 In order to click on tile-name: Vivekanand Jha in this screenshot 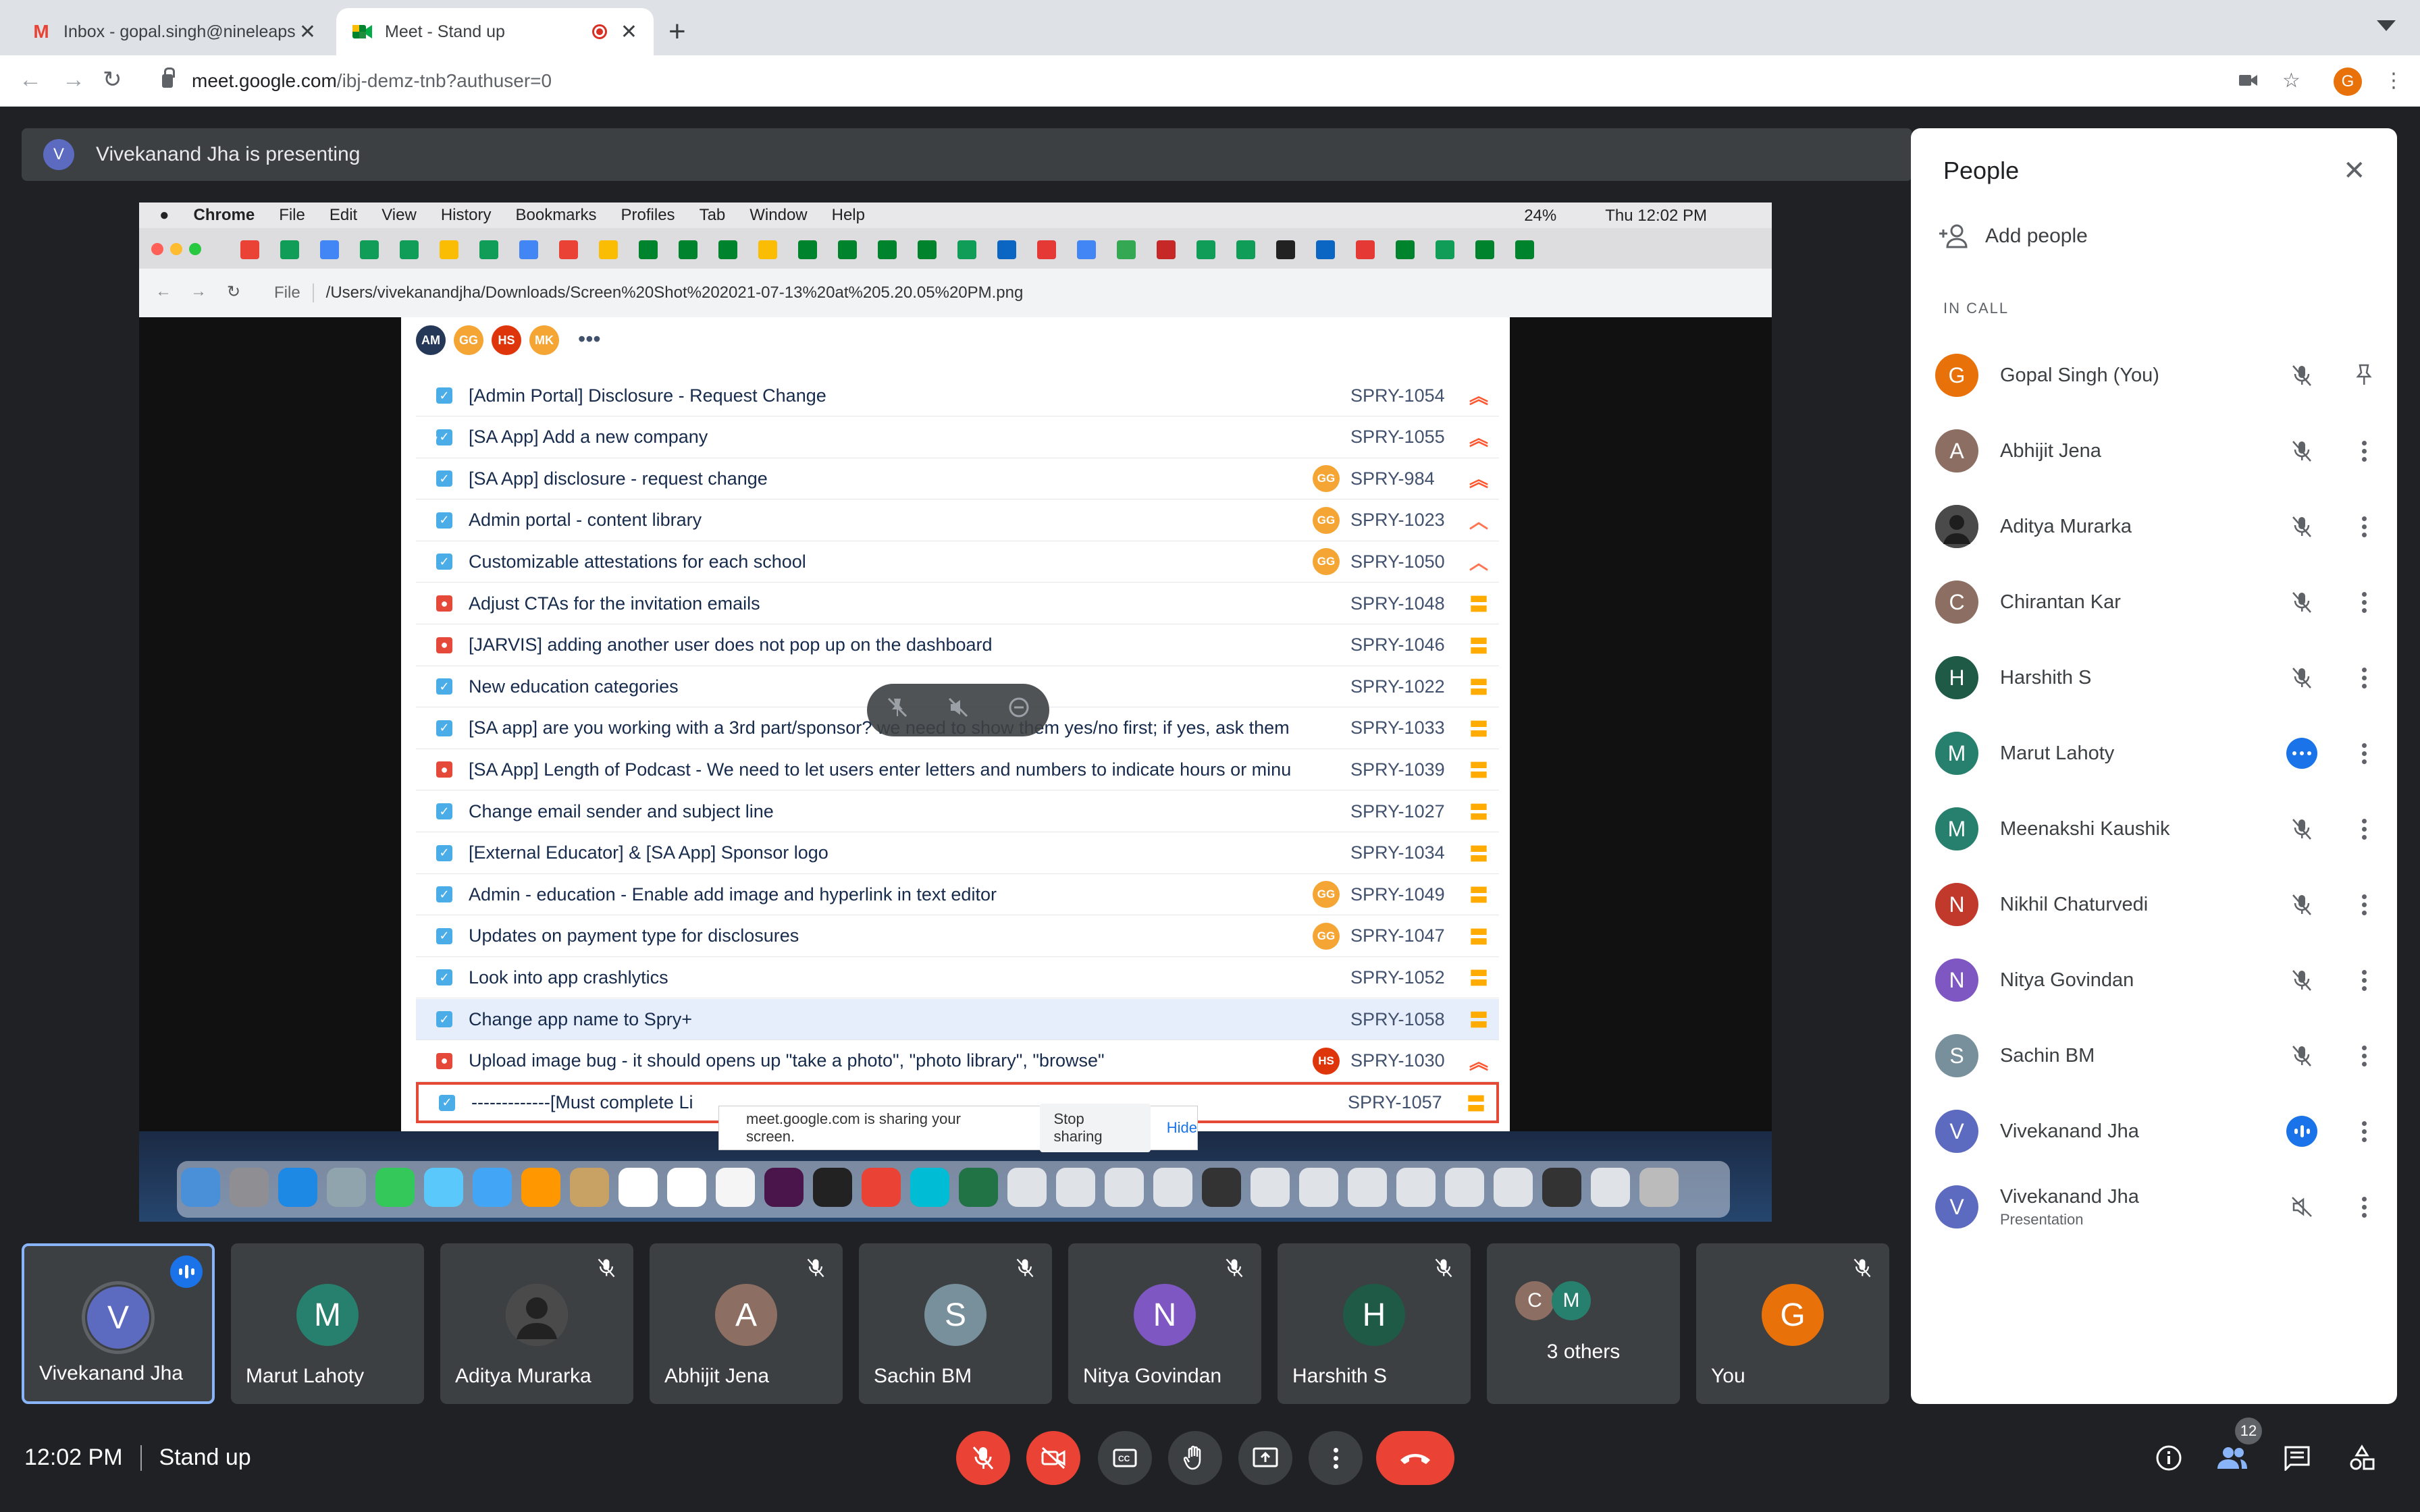, I will do `click(111, 1373)`.